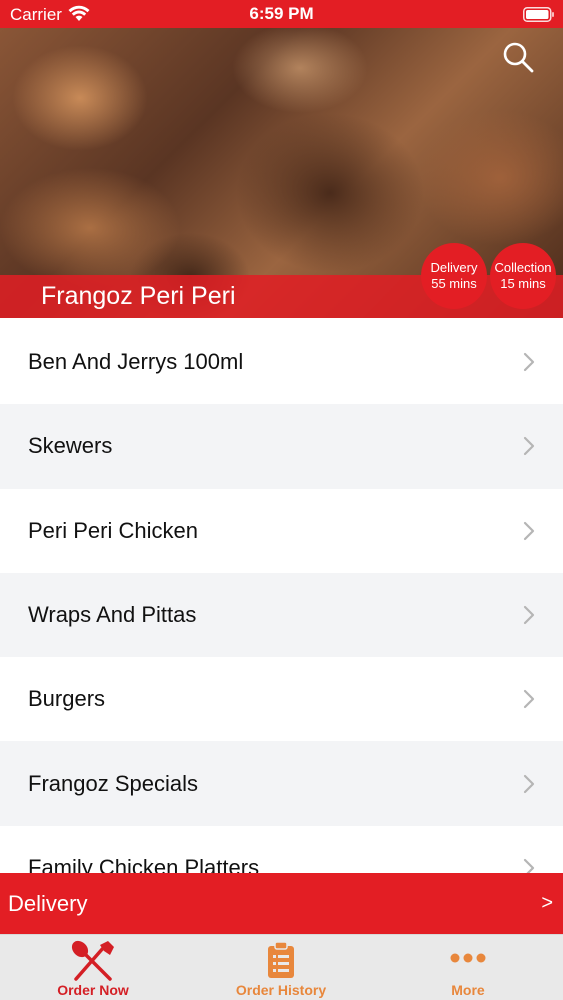 The image size is (563, 1000). Describe the element at coordinates (70, 446) in the screenshot. I see `menu-category-label: Skewers` at that location.